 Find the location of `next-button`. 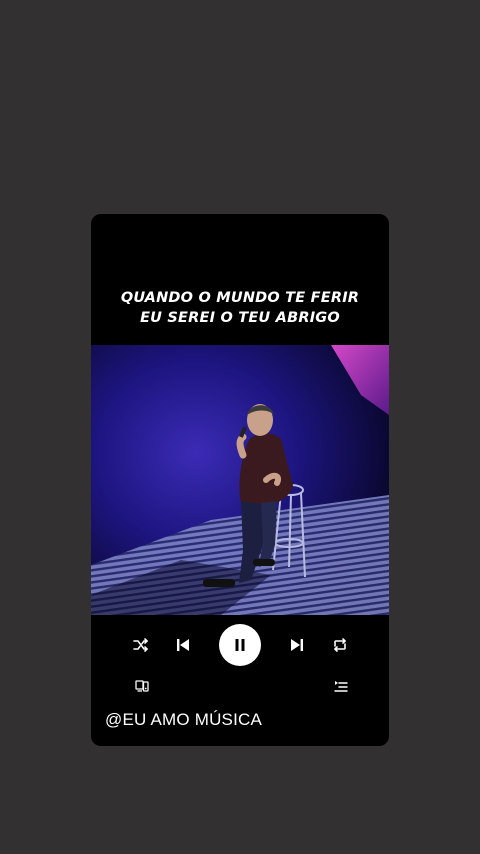

next-button is located at coordinates (297, 645).